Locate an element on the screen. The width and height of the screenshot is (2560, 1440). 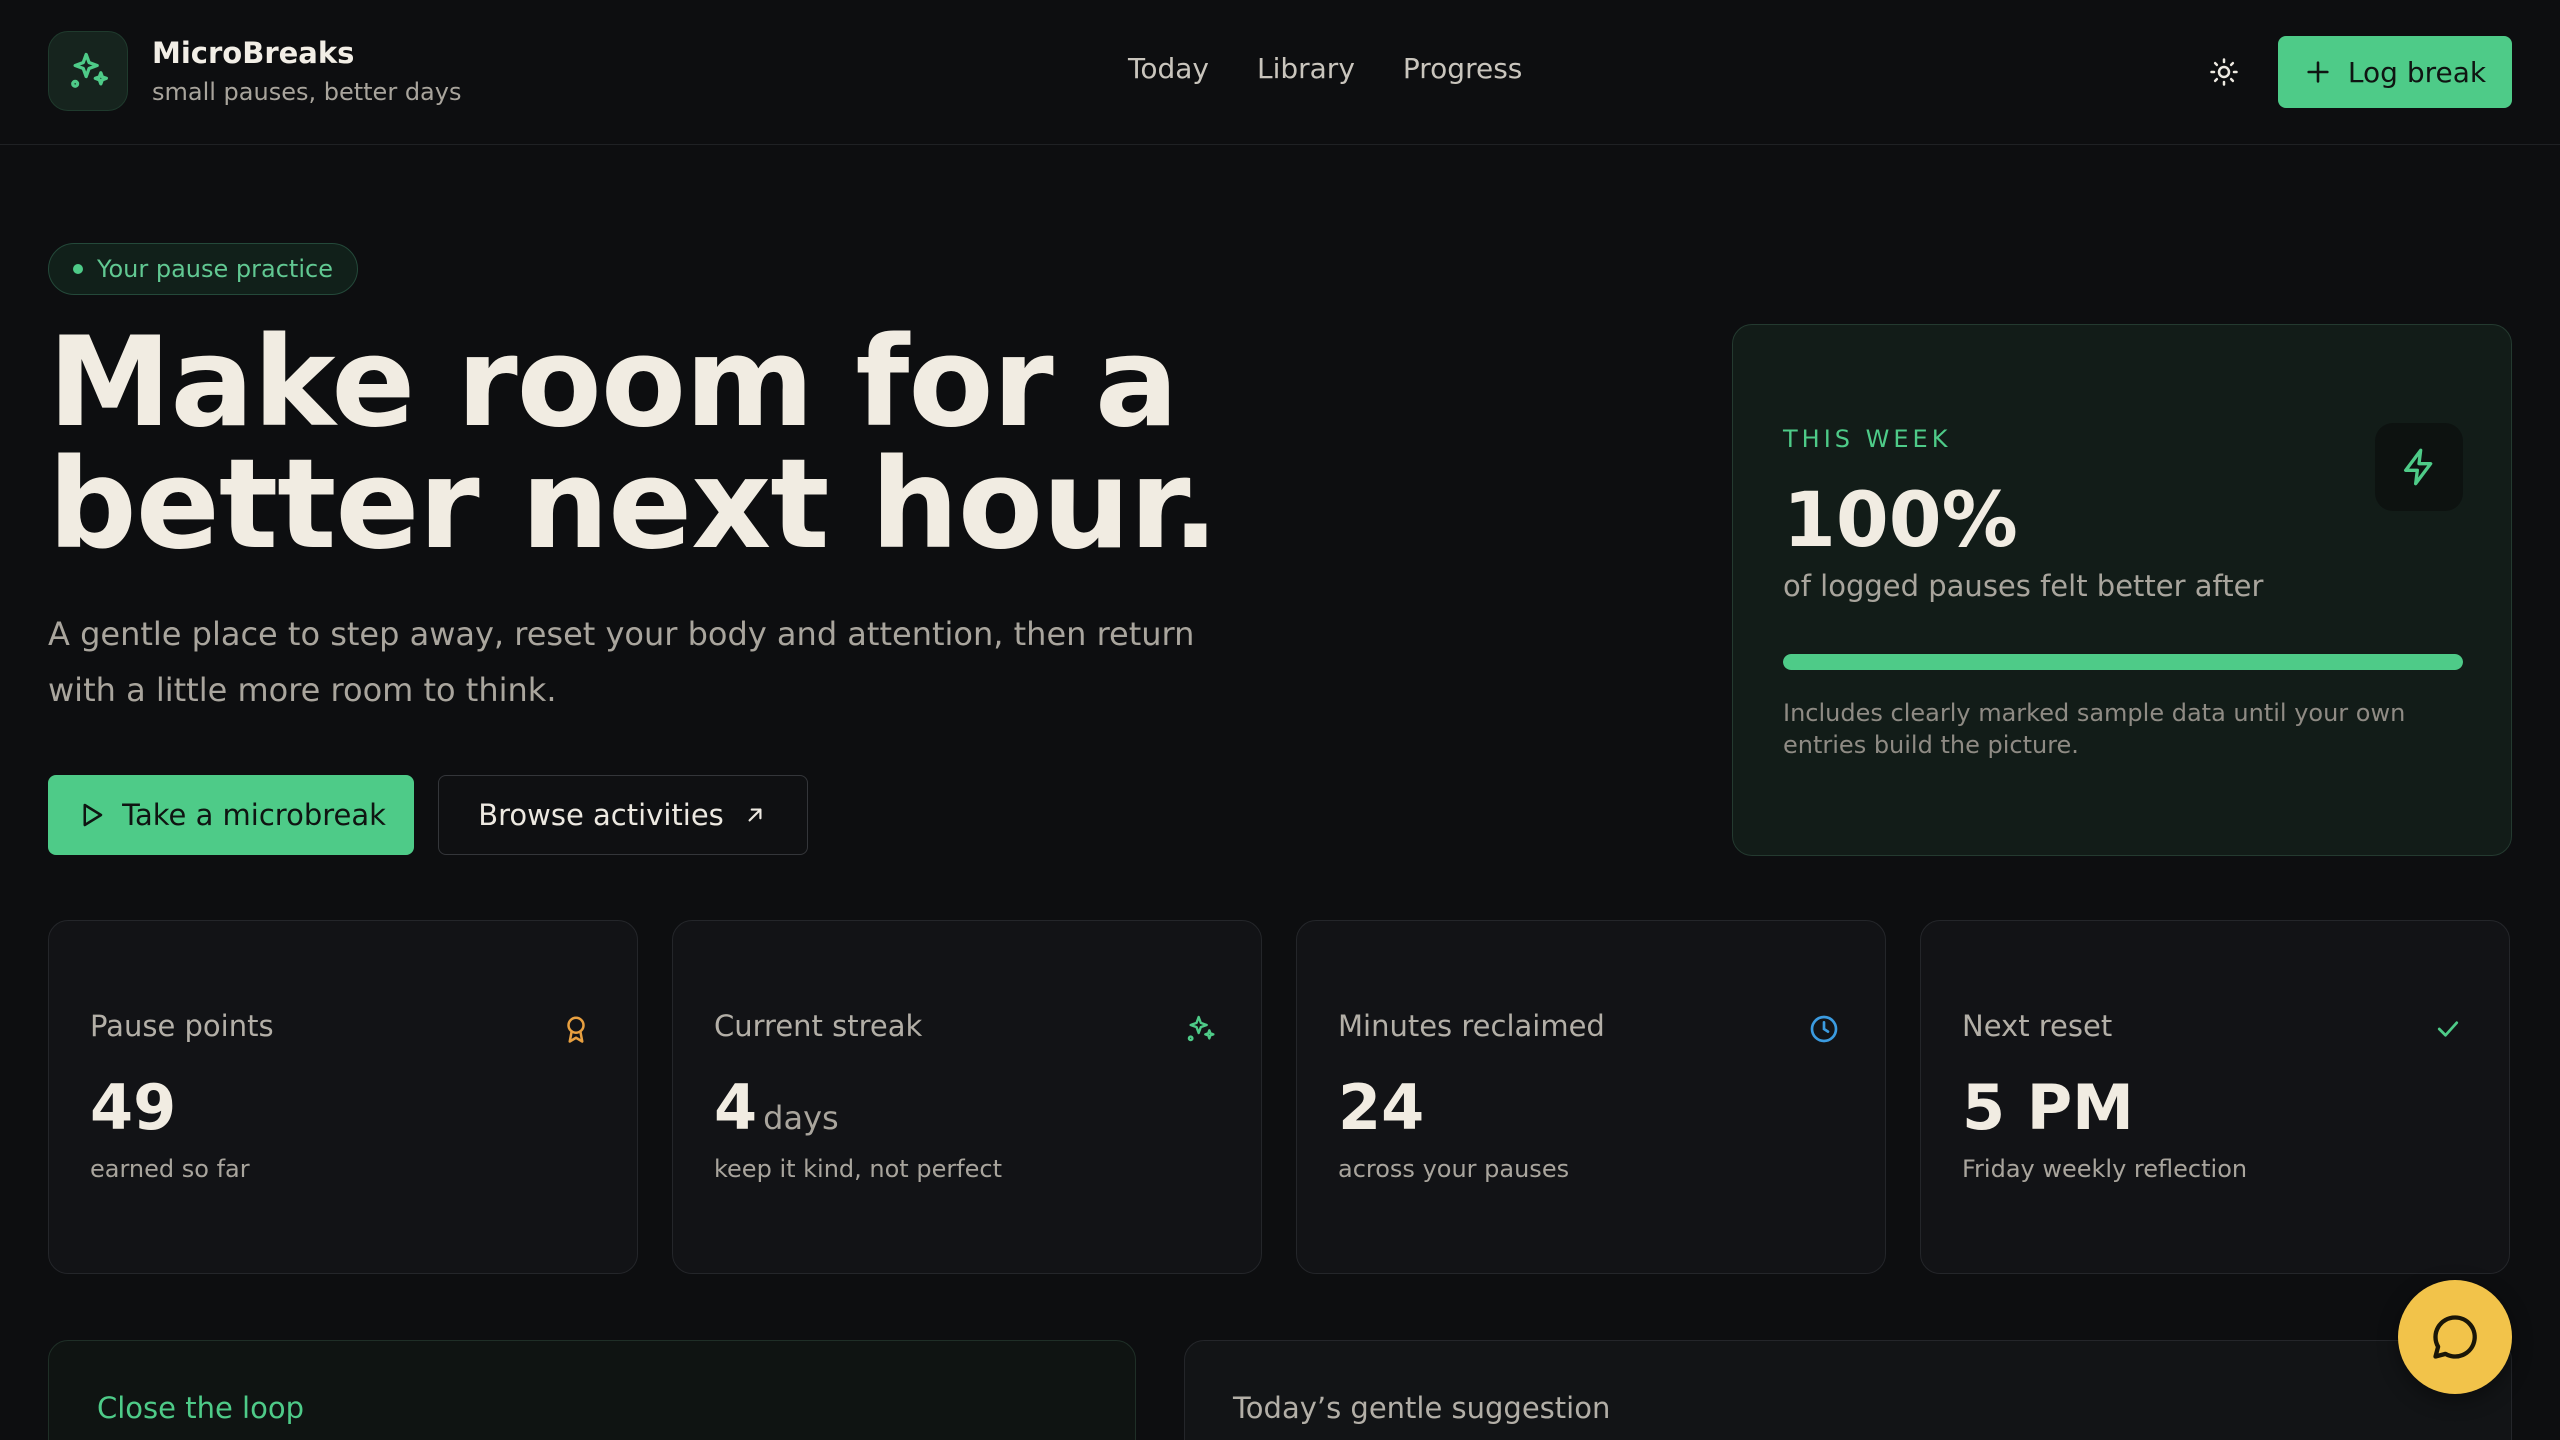
page-title: Make room for a better next hour. is located at coordinates (748, 444).